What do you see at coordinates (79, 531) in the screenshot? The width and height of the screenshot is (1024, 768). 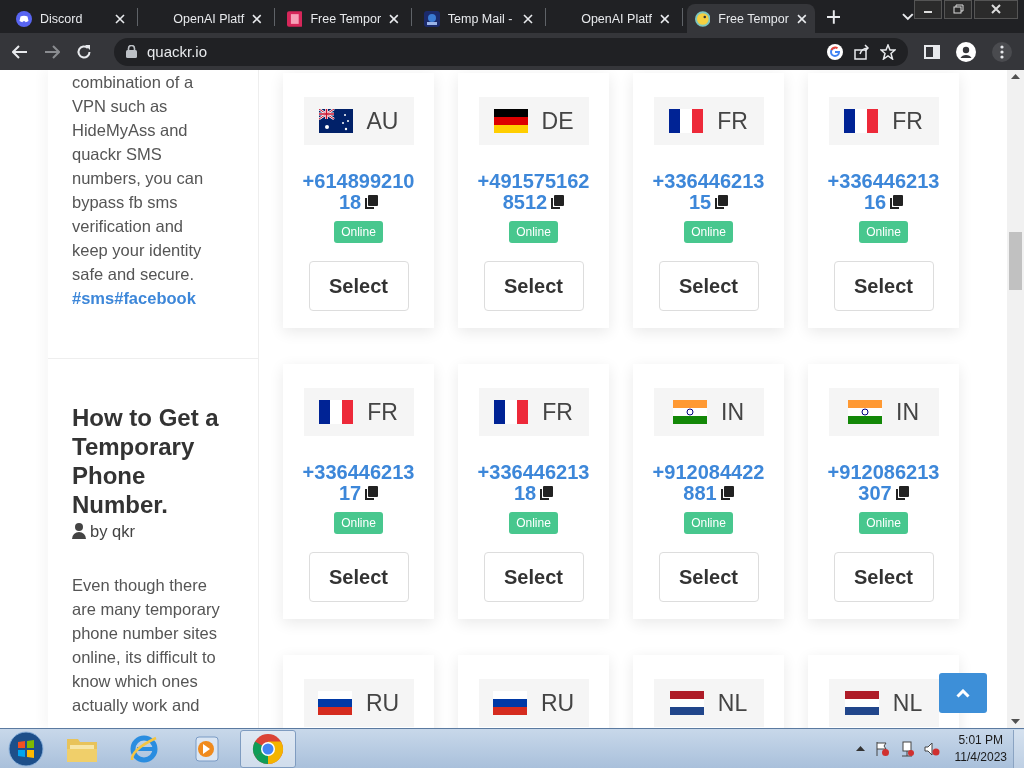 I see `user-icon` at bounding box center [79, 531].